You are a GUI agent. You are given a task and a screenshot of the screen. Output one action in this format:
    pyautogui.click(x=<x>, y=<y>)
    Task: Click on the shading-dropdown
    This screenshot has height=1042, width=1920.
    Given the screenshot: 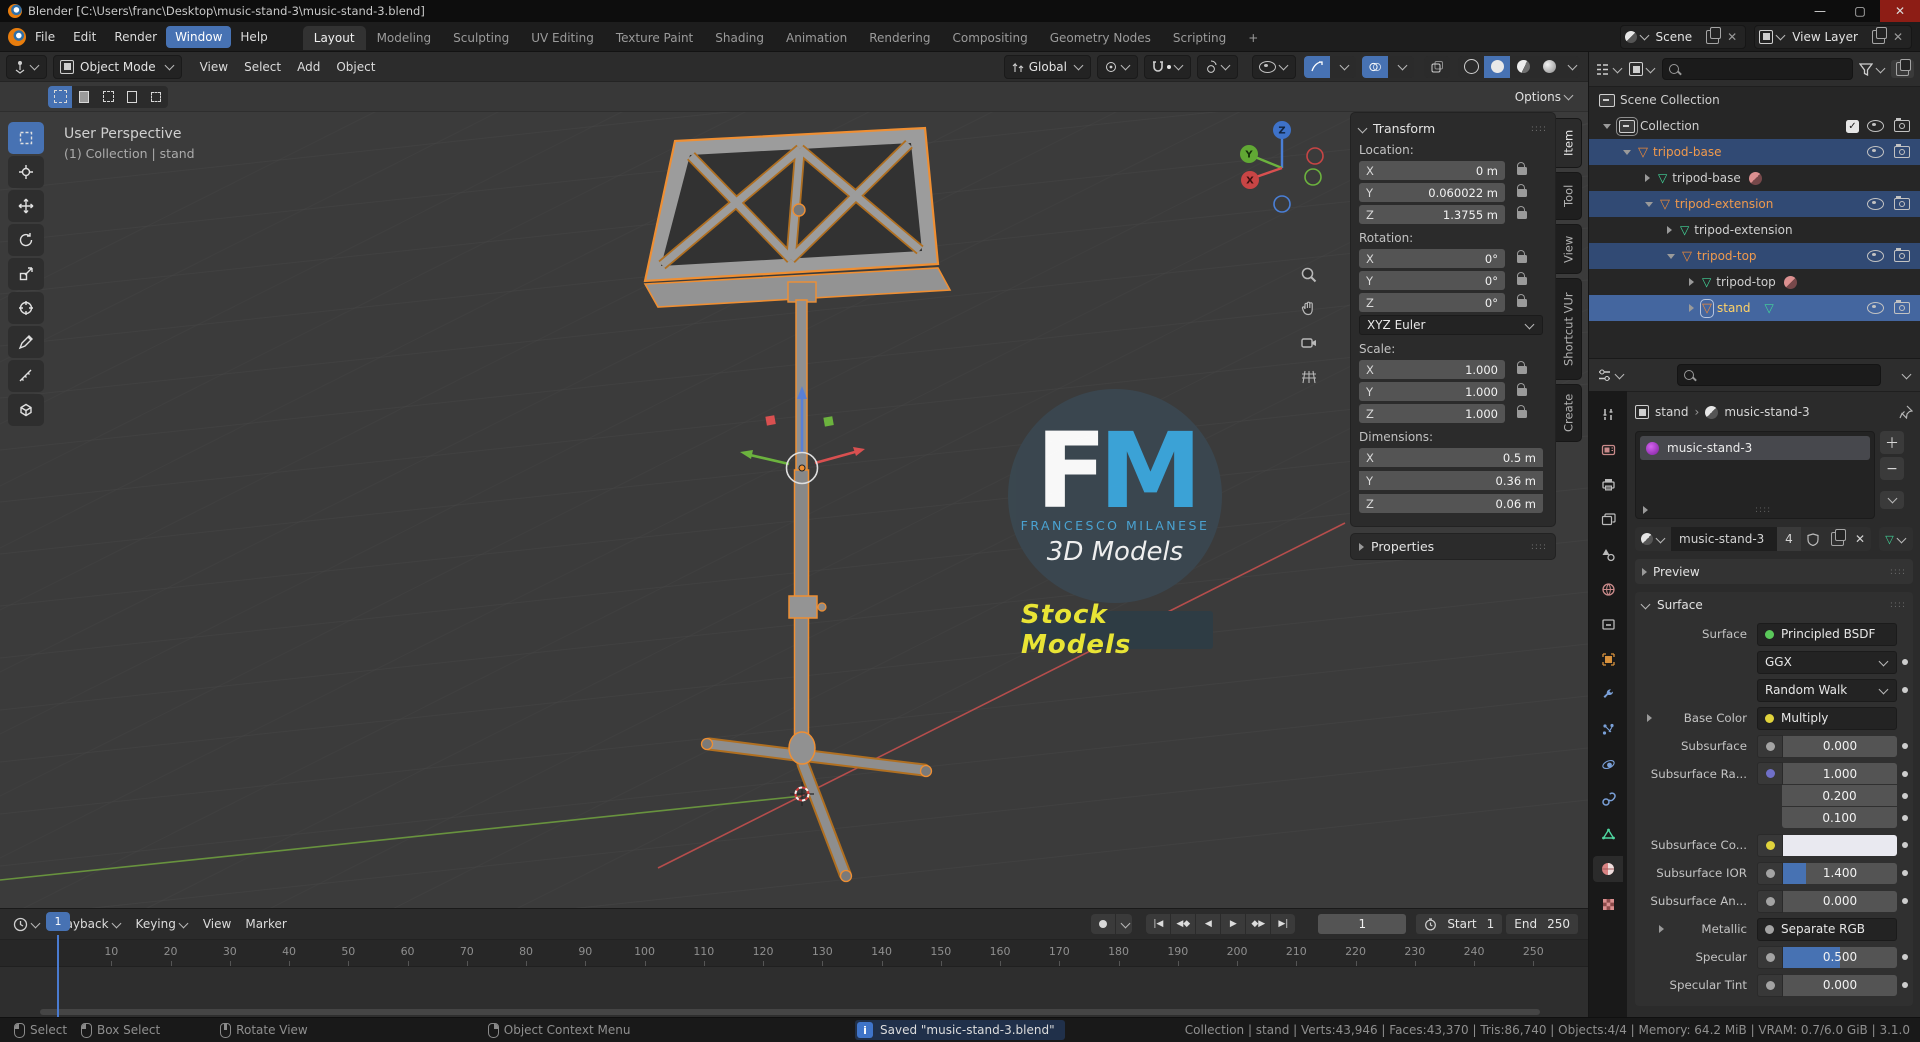 What is the action you would take?
    pyautogui.click(x=1571, y=66)
    